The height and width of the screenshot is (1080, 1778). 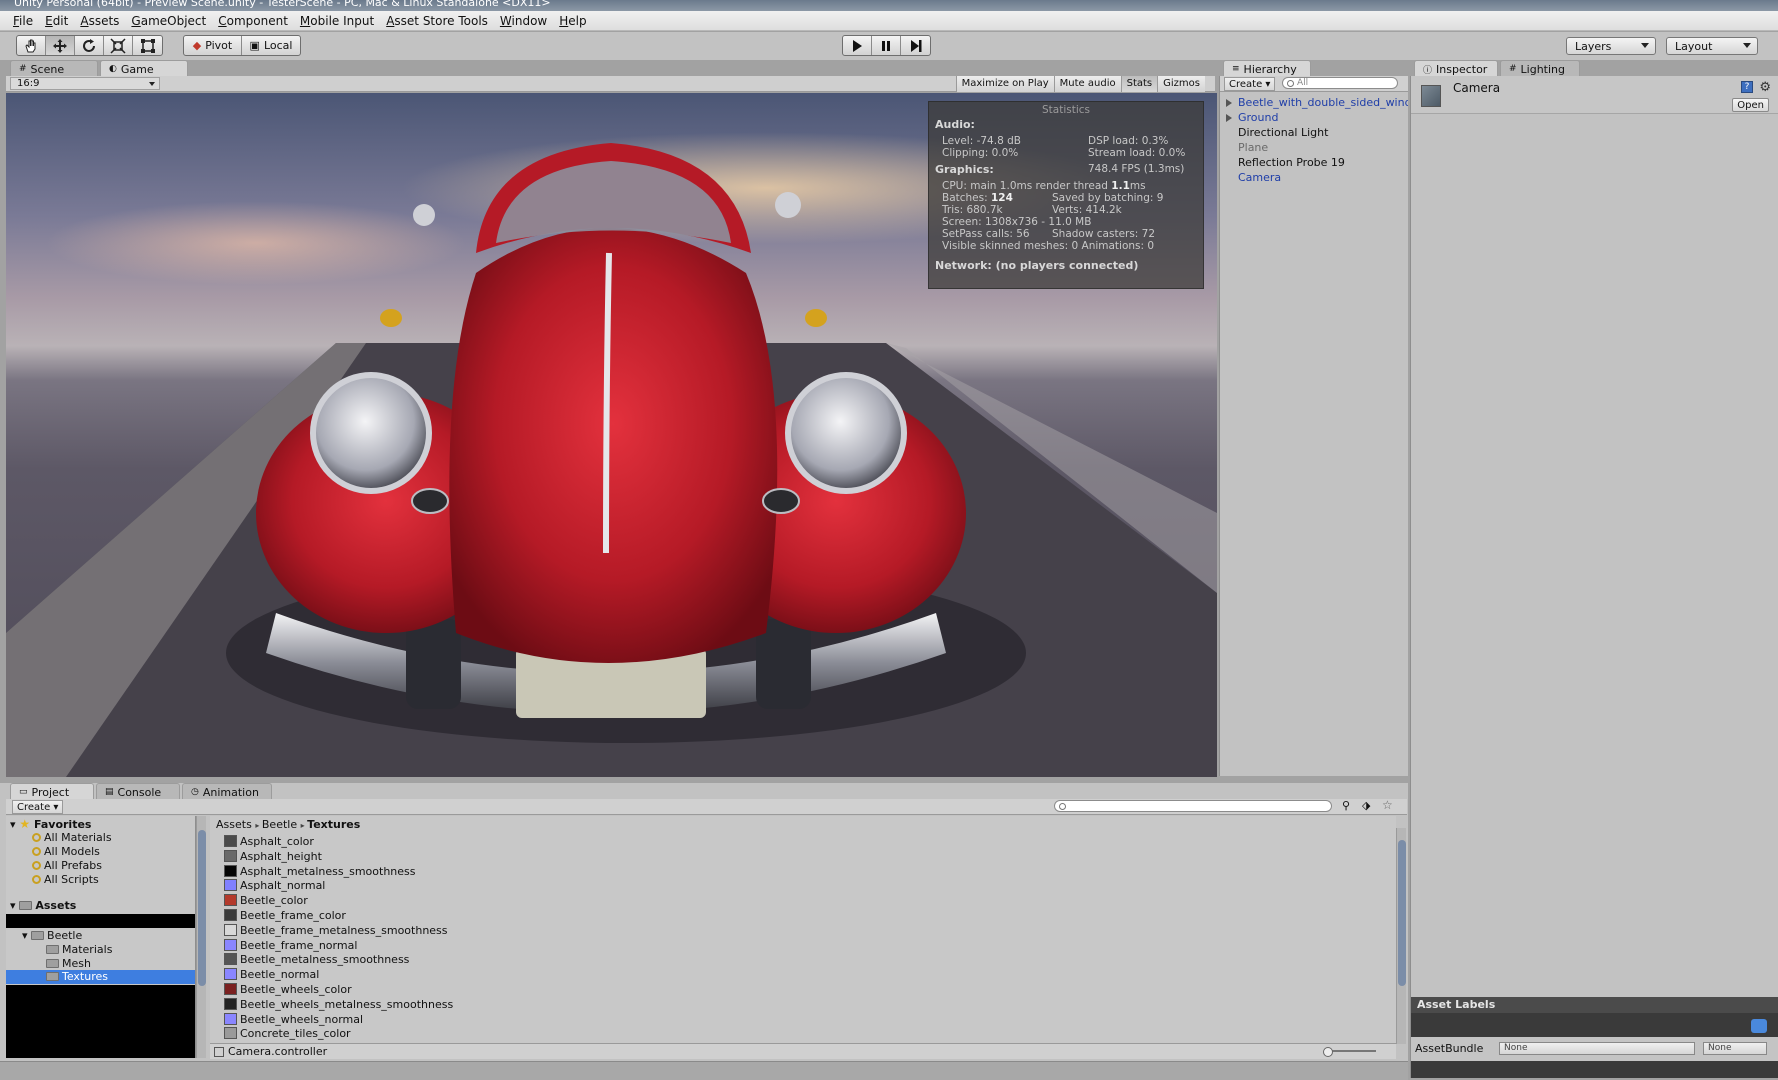 What do you see at coordinates (1181, 84) in the screenshot?
I see `gizmos-button: Gizmos` at bounding box center [1181, 84].